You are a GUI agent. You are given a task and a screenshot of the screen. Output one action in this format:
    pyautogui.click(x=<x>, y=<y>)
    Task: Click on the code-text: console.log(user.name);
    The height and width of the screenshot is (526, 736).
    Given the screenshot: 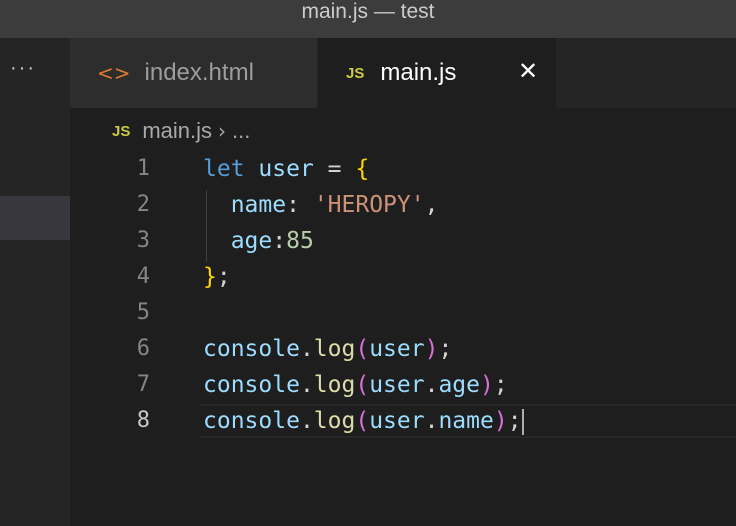 What is the action you would take?
    pyautogui.click(x=363, y=421)
    